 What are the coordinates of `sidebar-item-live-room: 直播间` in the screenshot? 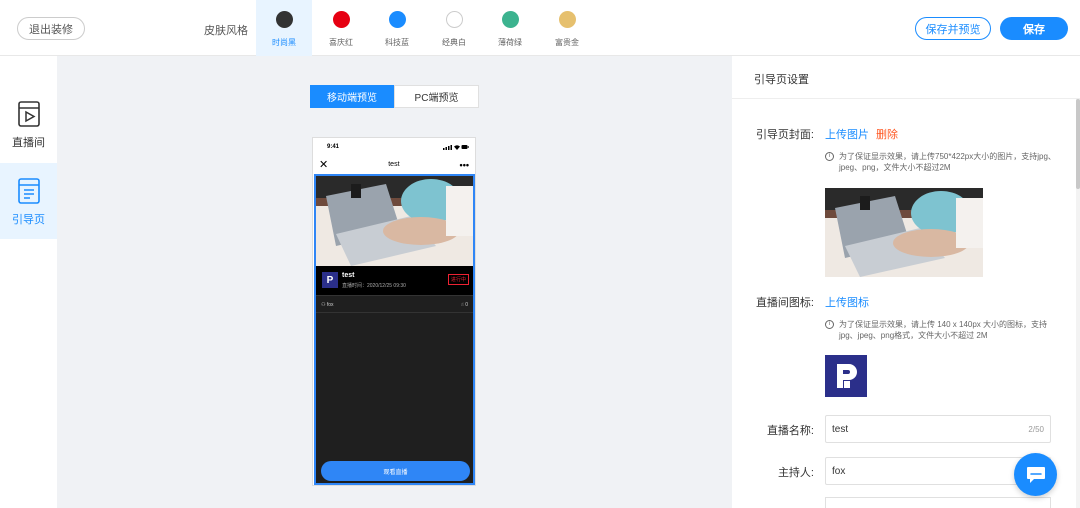 It's located at (28, 124).